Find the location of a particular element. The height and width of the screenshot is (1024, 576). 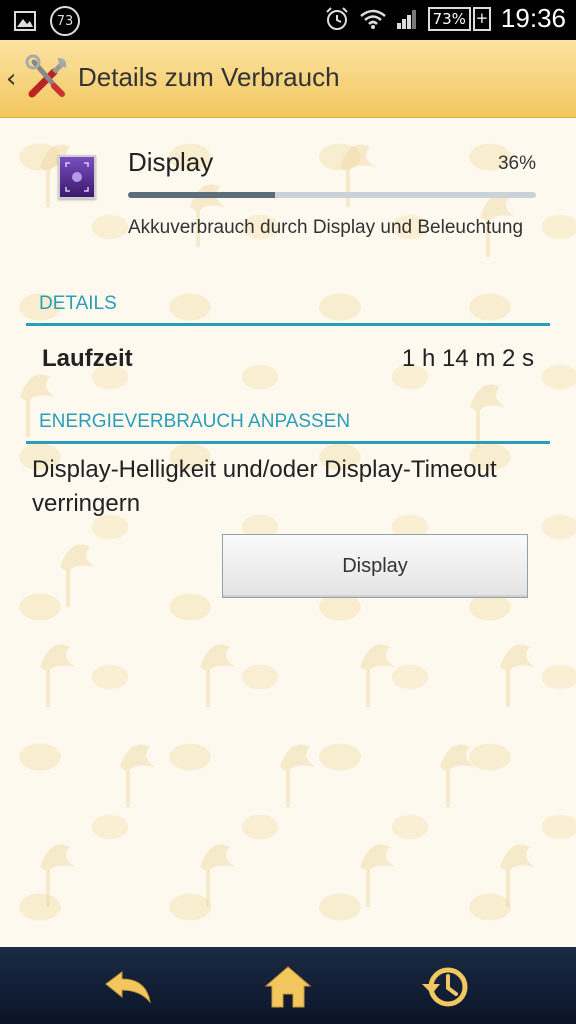

section-header-adjust: ENERGIEVERBRAUCH ANPASSEN is located at coordinates (288, 423).